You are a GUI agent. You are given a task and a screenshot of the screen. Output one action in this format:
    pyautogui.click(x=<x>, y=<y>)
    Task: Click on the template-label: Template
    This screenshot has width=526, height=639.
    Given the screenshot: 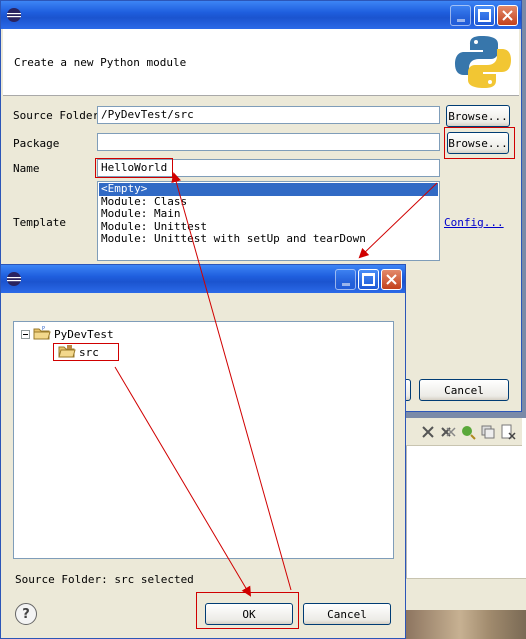 What is the action you would take?
    pyautogui.click(x=39, y=222)
    